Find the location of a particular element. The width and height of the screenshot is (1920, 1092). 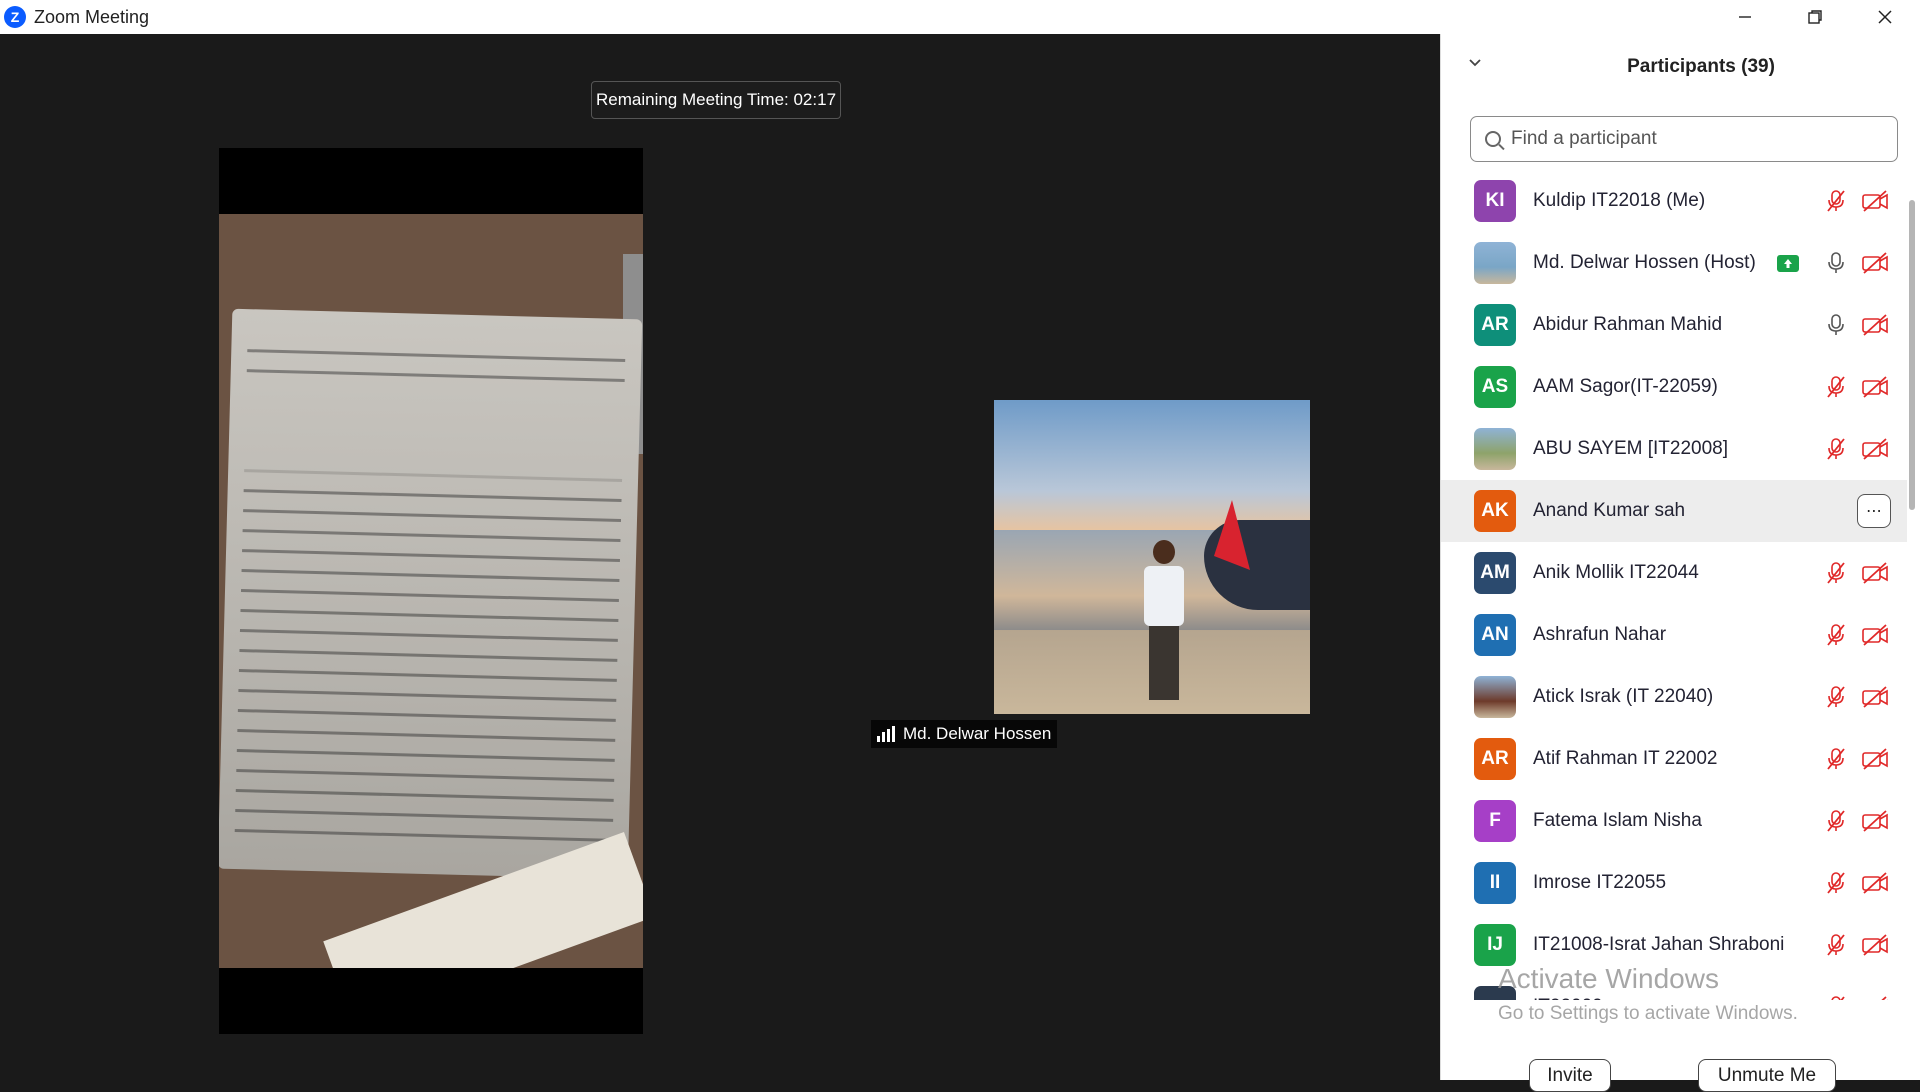

window-title: Zoom Meeting is located at coordinates (92, 16).